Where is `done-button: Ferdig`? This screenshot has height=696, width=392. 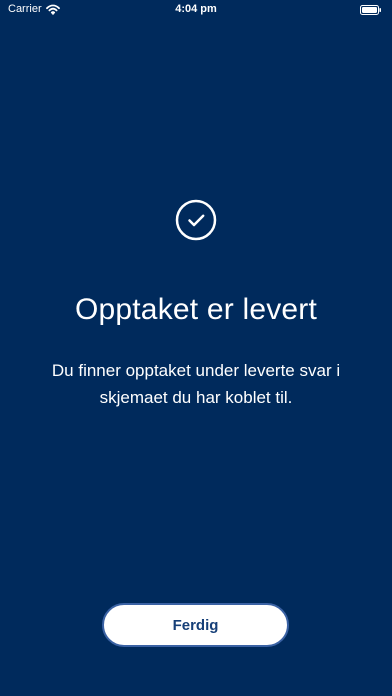 done-button: Ferdig is located at coordinates (195, 625).